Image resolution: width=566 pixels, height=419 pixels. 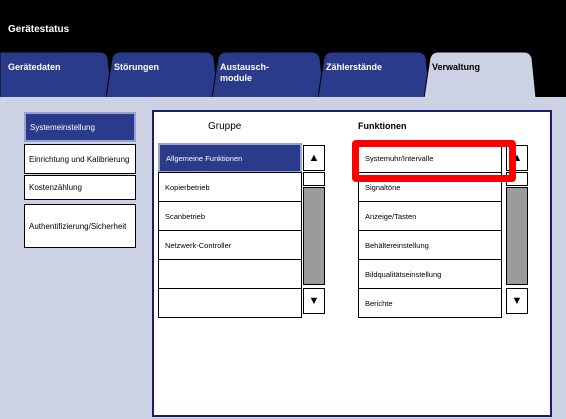 What do you see at coordinates (34, 67) in the screenshot?
I see `tab-label: Gerätedaten` at bounding box center [34, 67].